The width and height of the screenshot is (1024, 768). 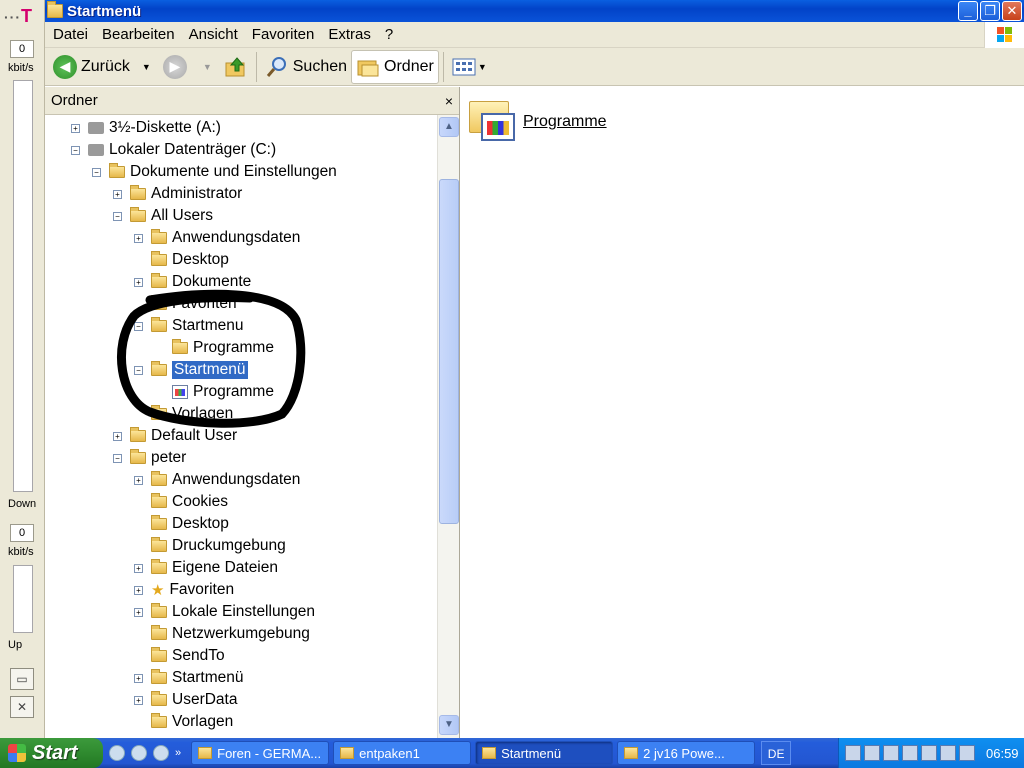 What do you see at coordinates (208, 677) in the screenshot?
I see `tree-node-label: Startmenü` at bounding box center [208, 677].